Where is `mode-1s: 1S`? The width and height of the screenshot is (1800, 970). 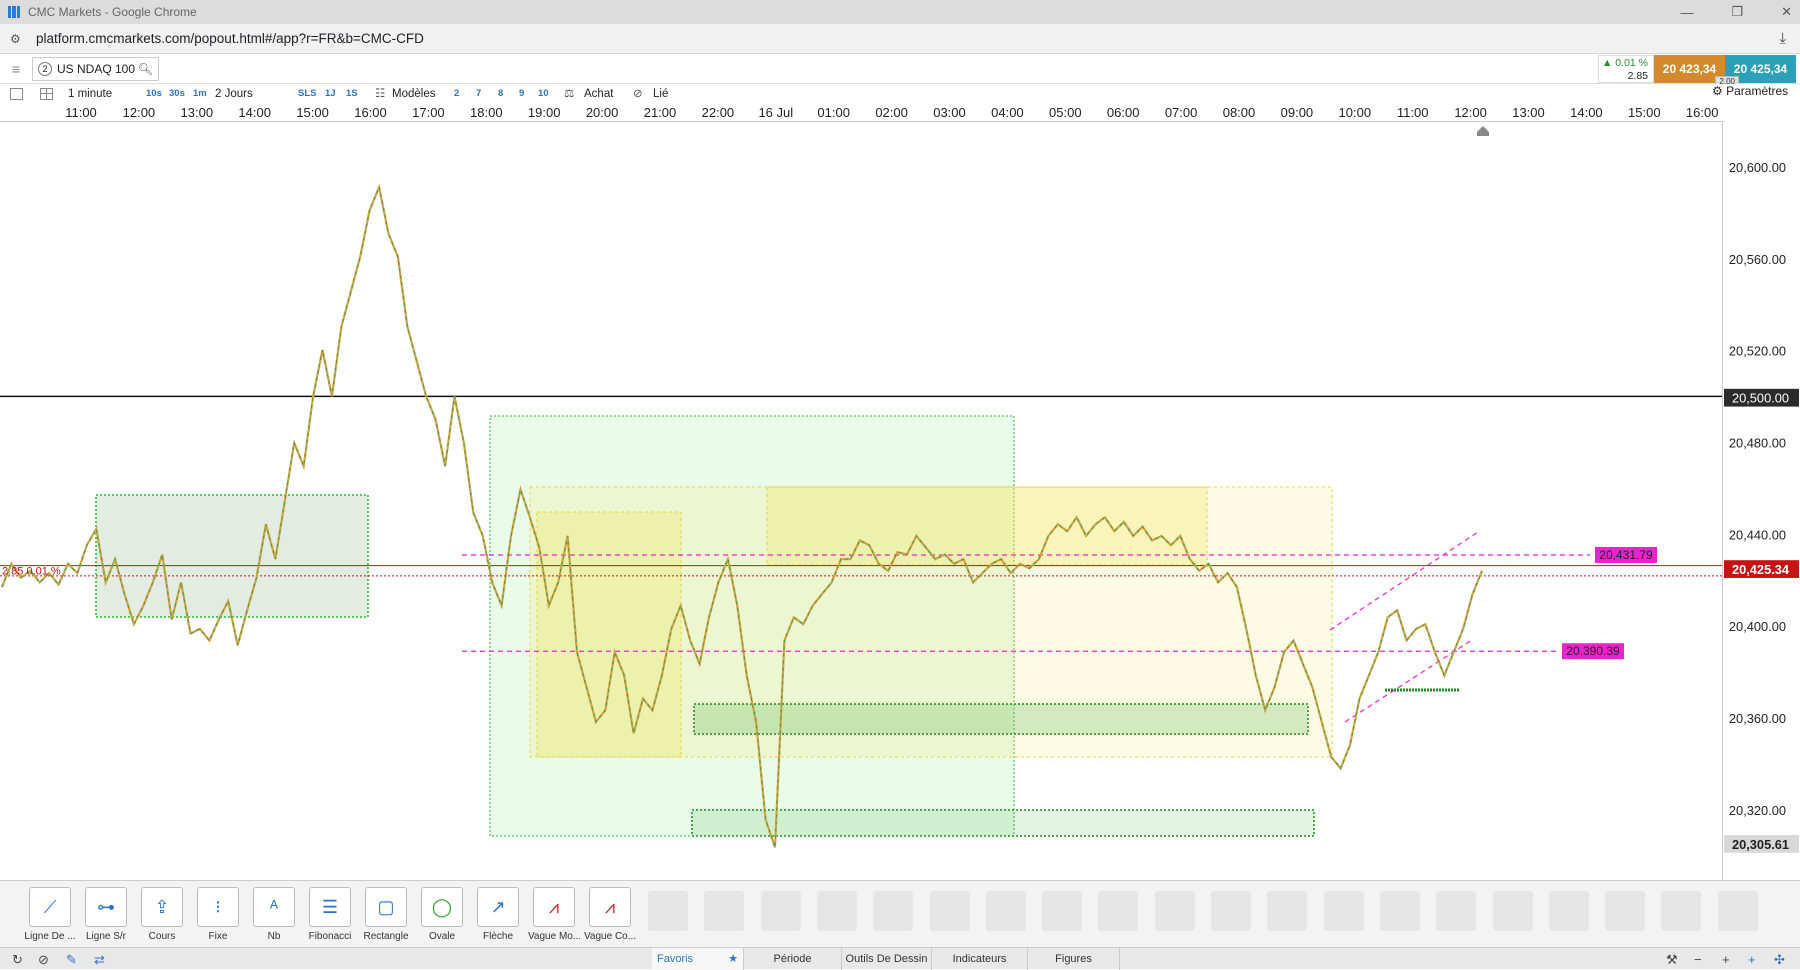 mode-1s: 1S is located at coordinates (352, 94).